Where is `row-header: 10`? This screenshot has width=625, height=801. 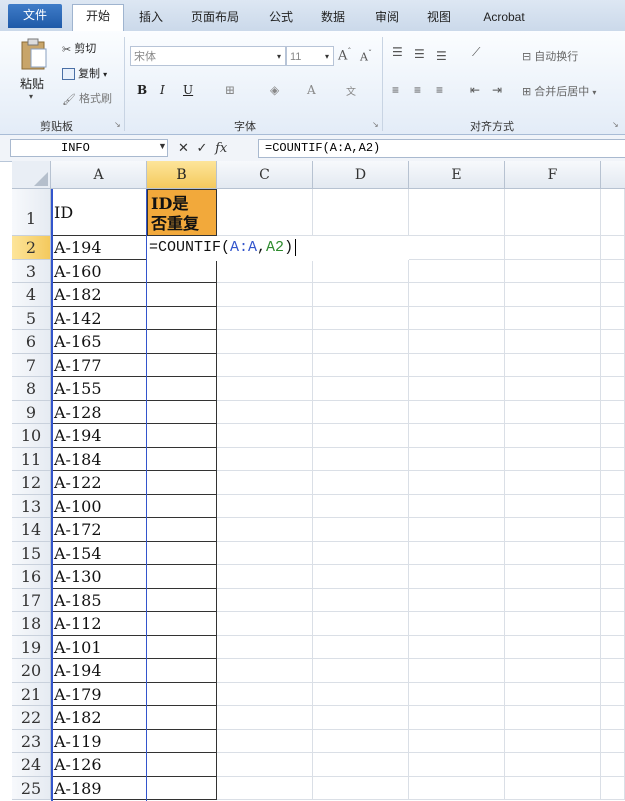 row-header: 10 is located at coordinates (31, 436).